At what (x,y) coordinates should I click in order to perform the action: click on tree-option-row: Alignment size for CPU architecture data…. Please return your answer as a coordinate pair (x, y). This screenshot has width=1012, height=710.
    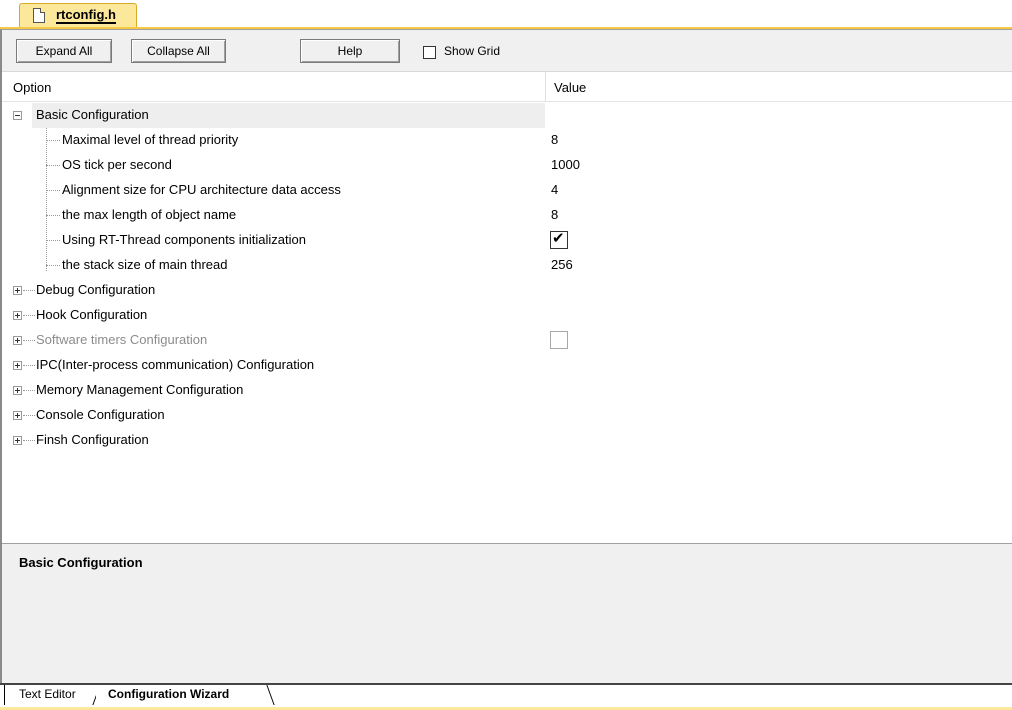
    Looking at the image, I should click on (507, 190).